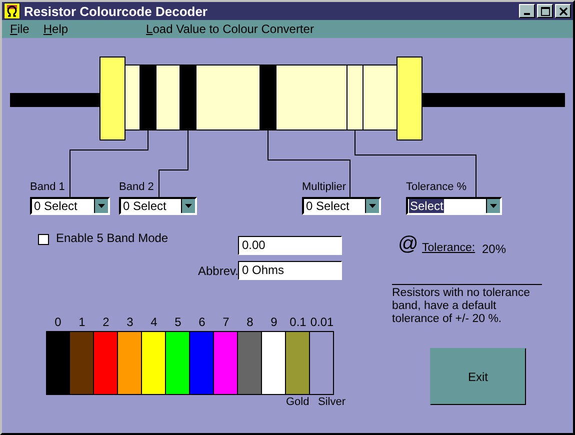 Image resolution: width=575 pixels, height=435 pixels. Describe the element at coordinates (467, 305) in the screenshot. I see `tolerance-note: Resistors with no tolerance band, have a default tolerance of +/- 20 %.` at that location.